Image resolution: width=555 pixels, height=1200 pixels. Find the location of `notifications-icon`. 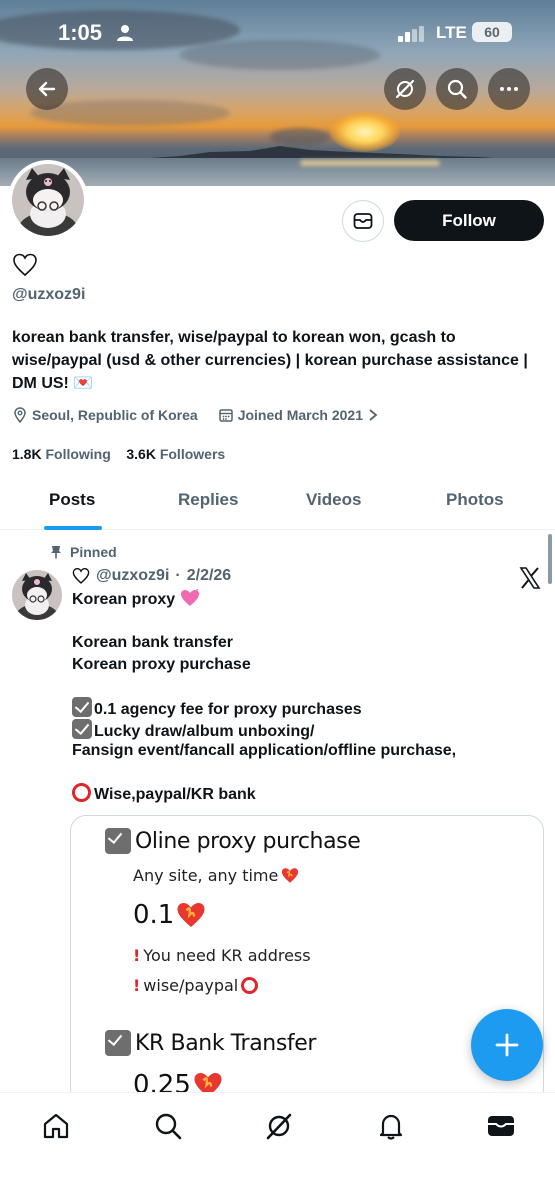

notifications-icon is located at coordinates (391, 1126).